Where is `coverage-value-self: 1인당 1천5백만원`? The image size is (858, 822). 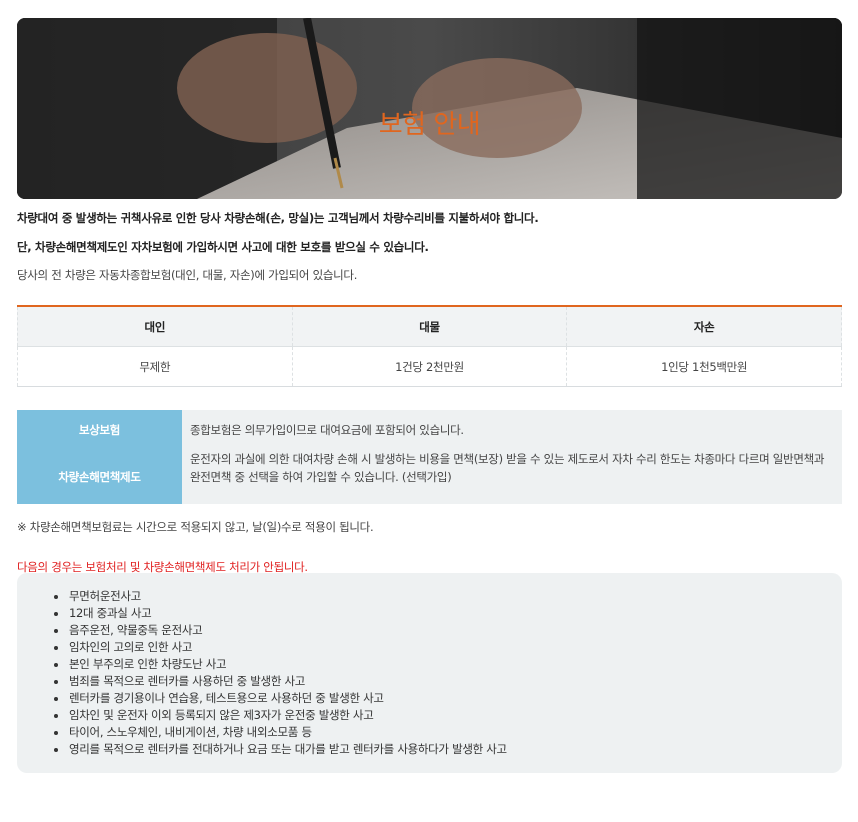 coverage-value-self: 1인당 1천5백만원 is located at coordinates (704, 366).